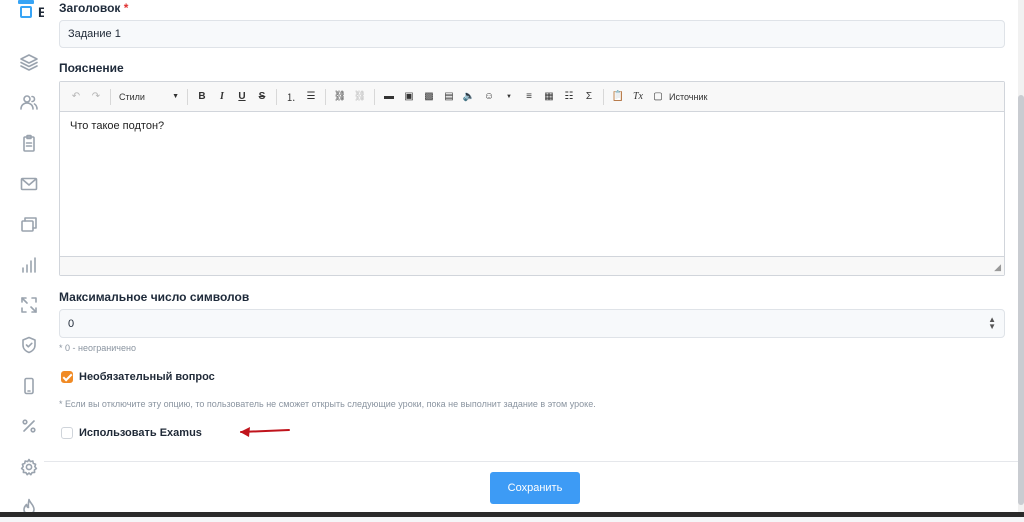 The width and height of the screenshot is (1024, 522). What do you see at coordinates (262, 97) in the screenshot?
I see `strikethrough-button: S` at bounding box center [262, 97].